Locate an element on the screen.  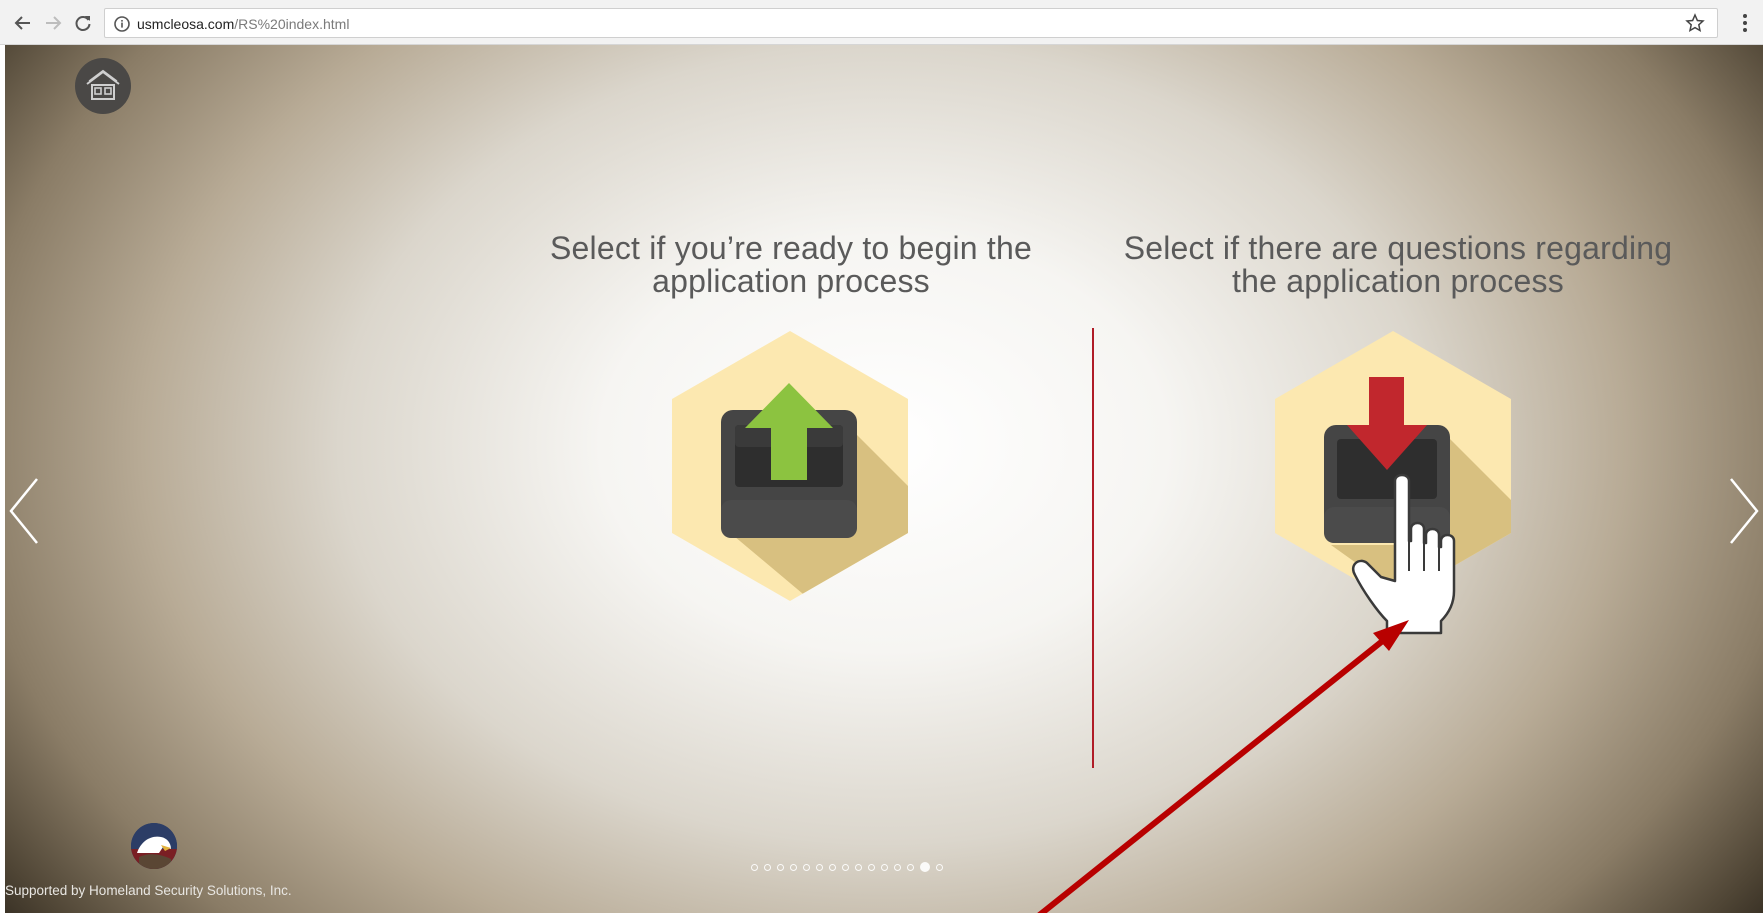
hand-pointer-icon is located at coordinates (1403, 554).